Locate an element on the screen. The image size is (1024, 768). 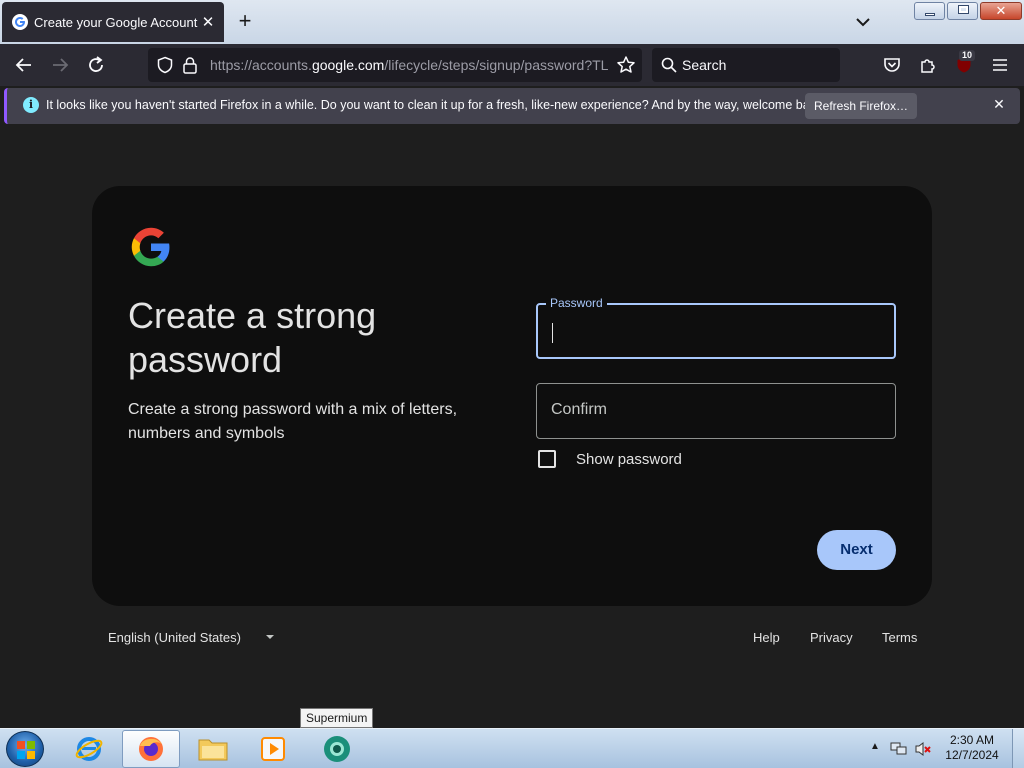
minimize-icon is located at coordinates (930, 14).